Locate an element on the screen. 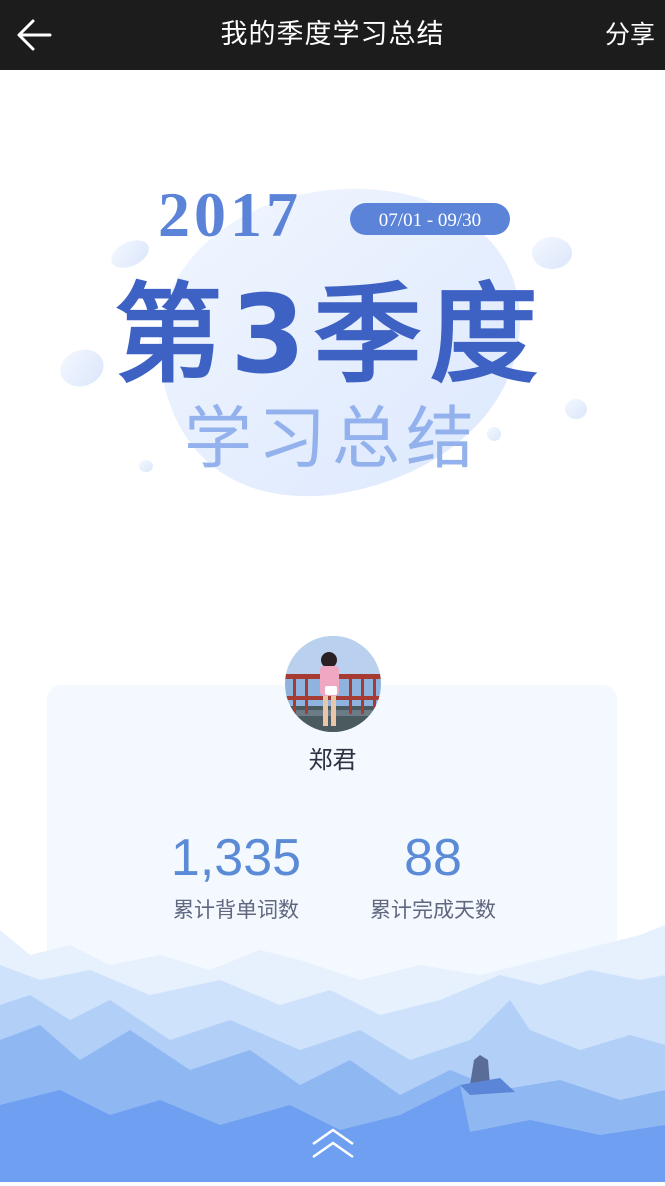 This screenshot has width=665, height=1186. stat-days-value: 88 is located at coordinates (433, 858).